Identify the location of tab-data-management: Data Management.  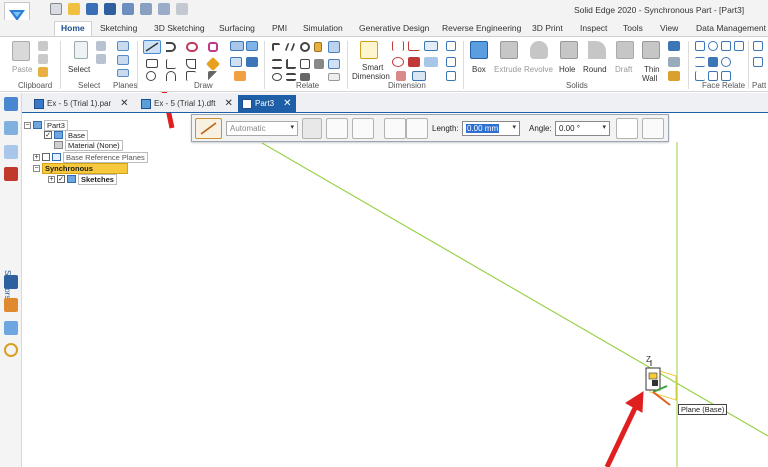
(729, 28).